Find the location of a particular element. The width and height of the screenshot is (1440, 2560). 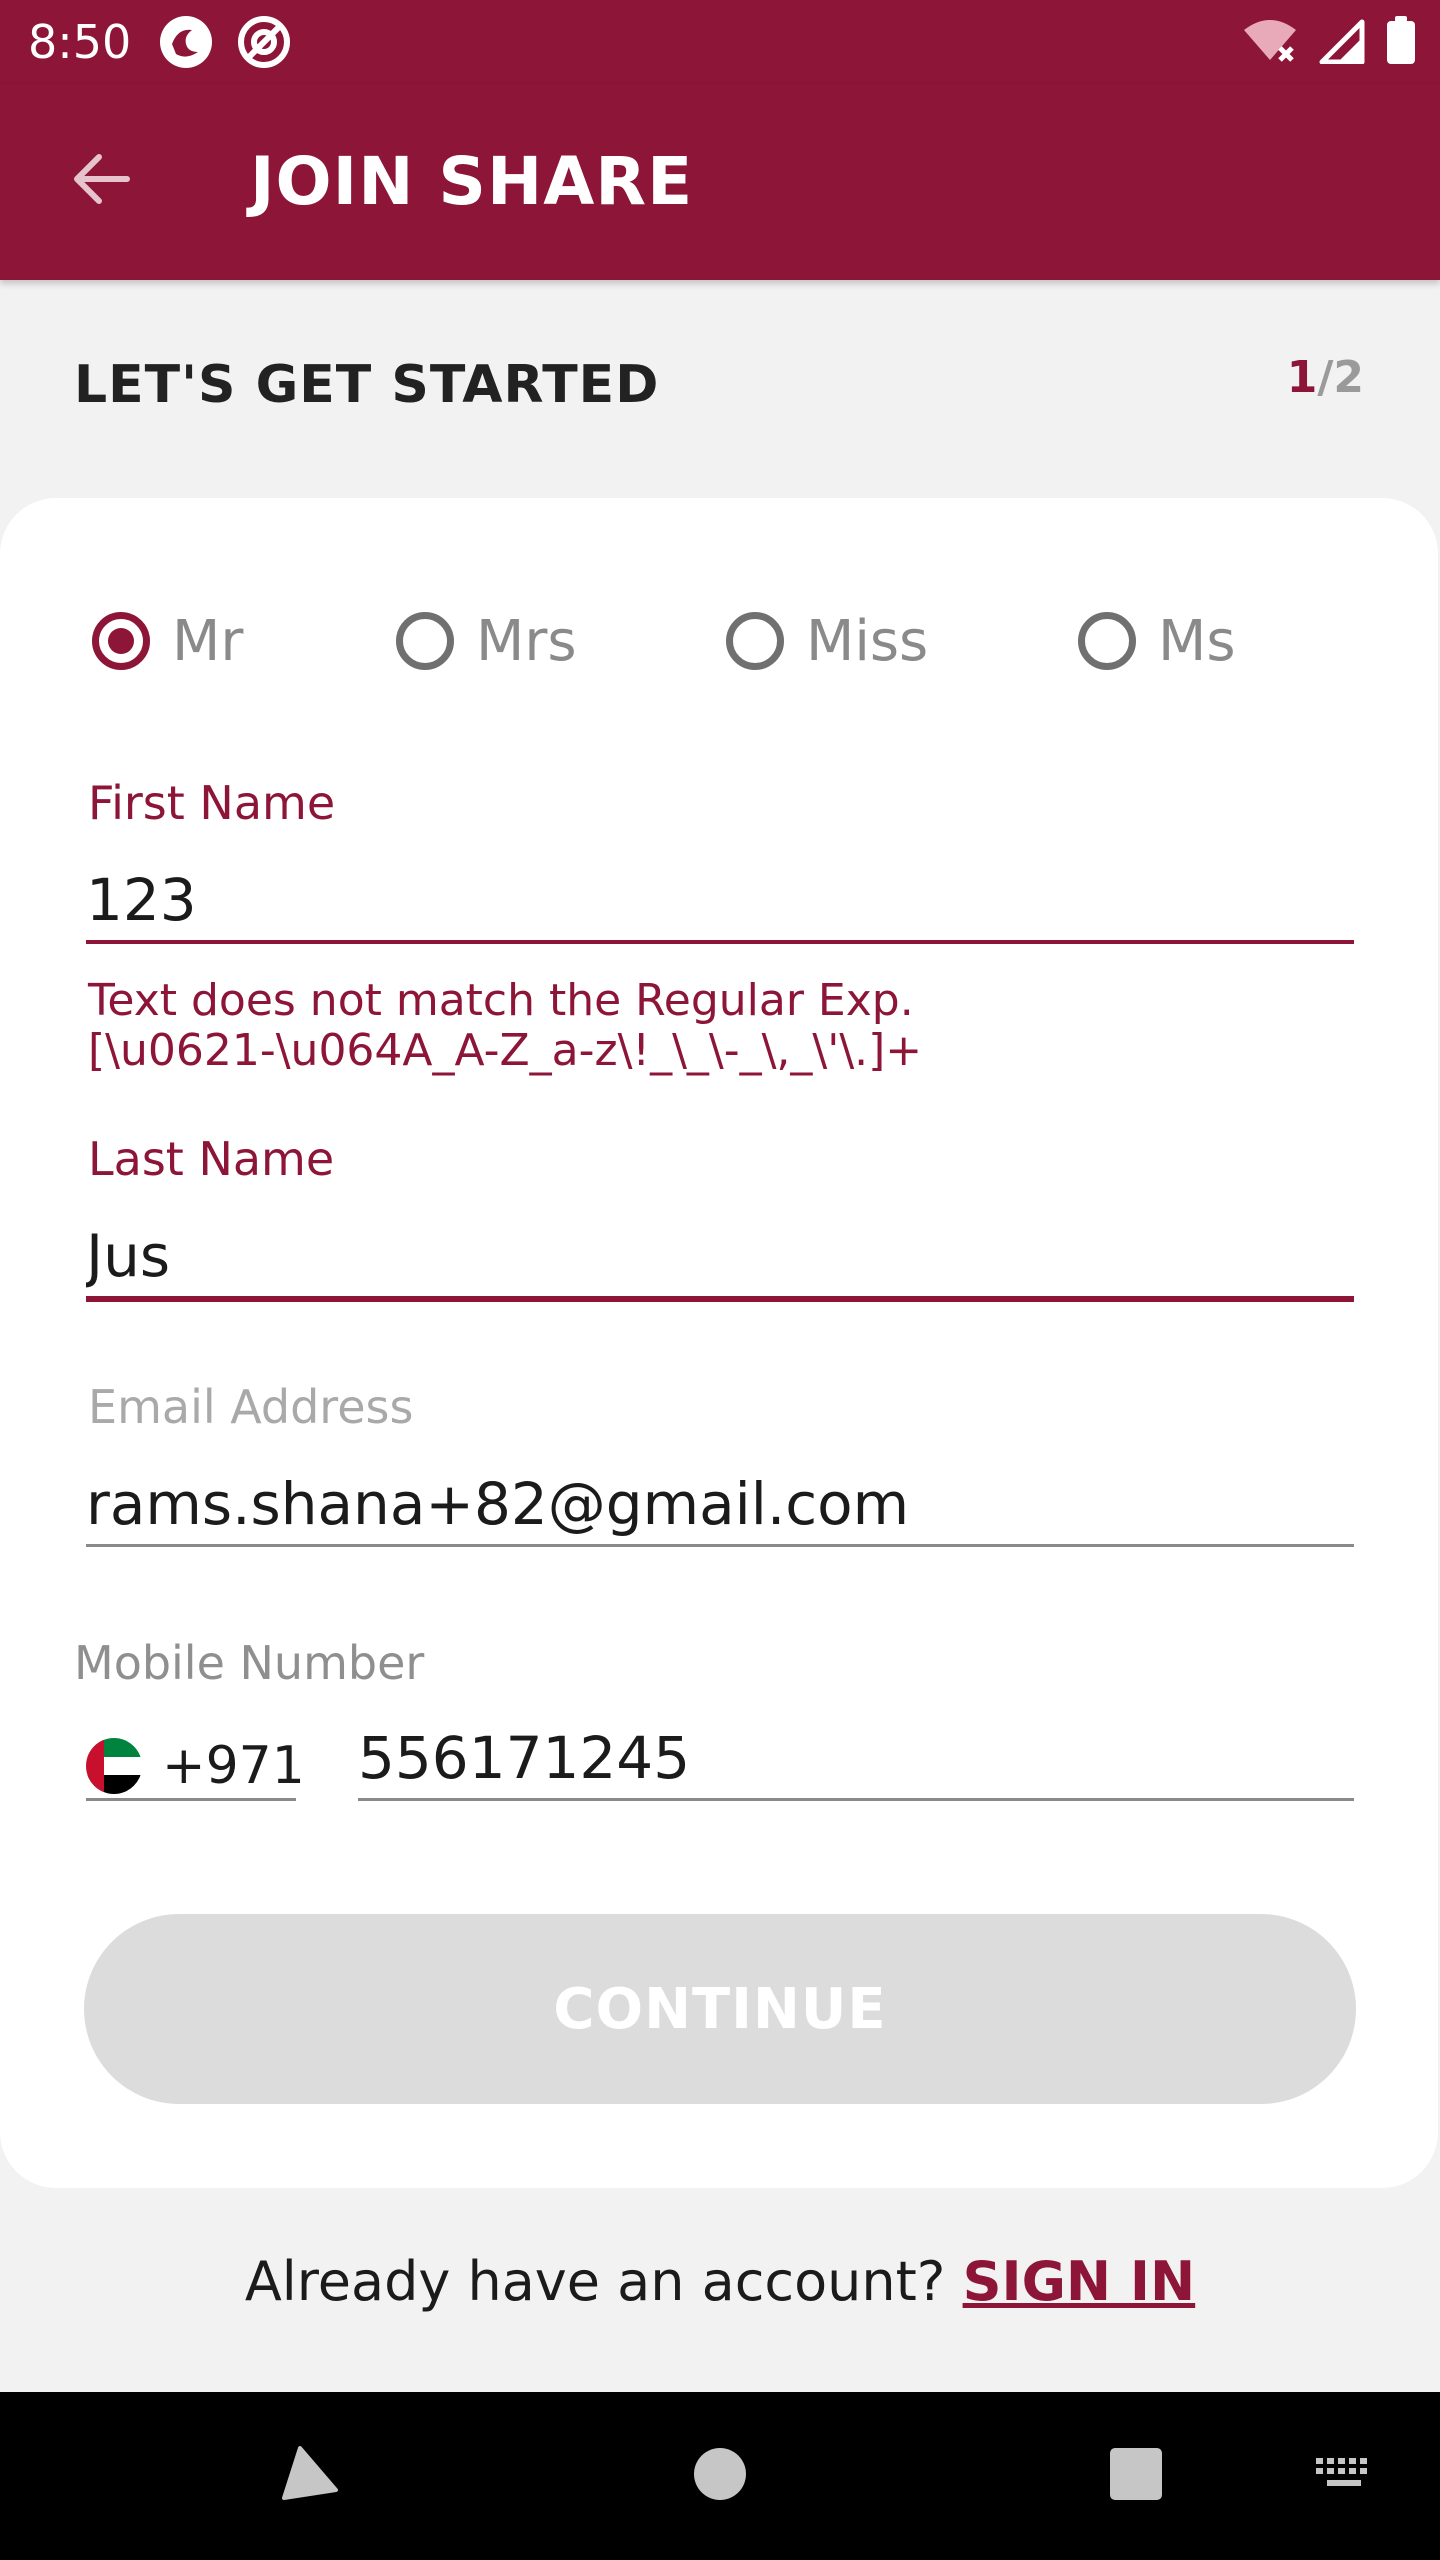

last-name-underline is located at coordinates (720, 1299).